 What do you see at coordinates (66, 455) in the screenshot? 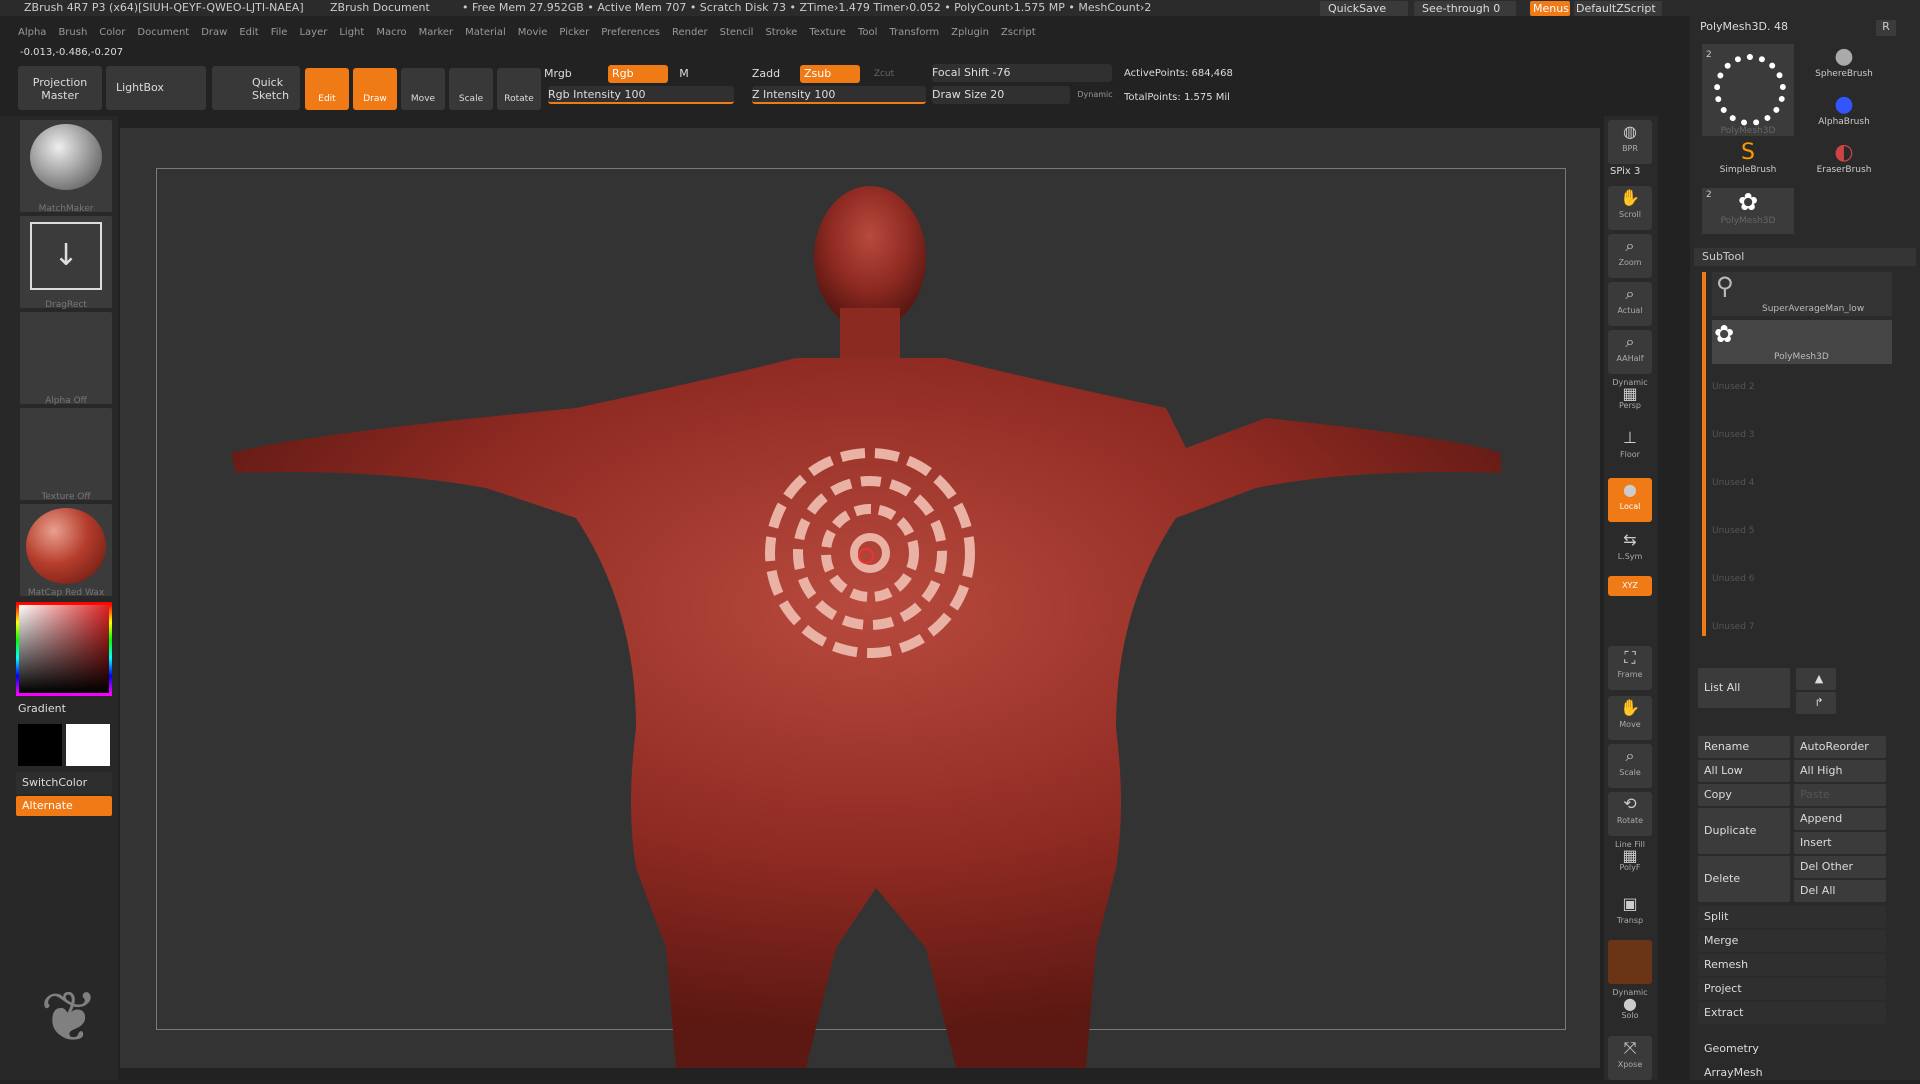
I see `texture-tile: Texture Off` at bounding box center [66, 455].